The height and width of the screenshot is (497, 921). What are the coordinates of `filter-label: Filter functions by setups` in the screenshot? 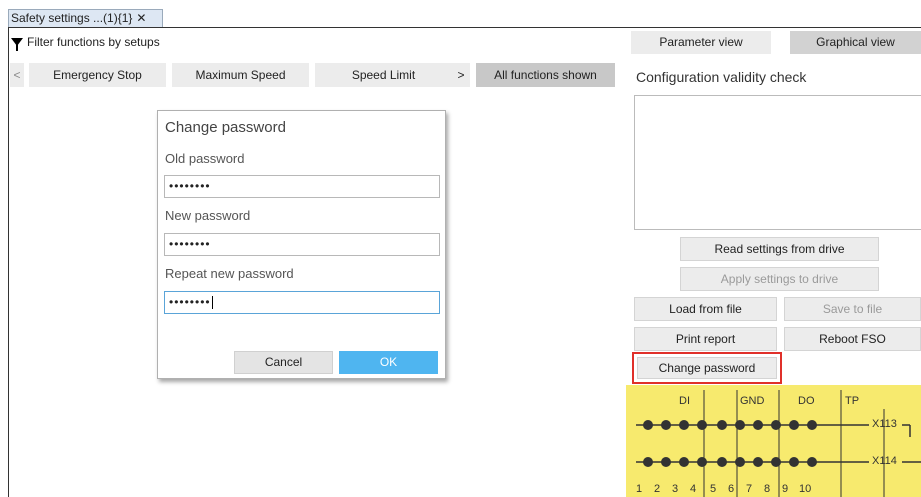 It's located at (93, 42).